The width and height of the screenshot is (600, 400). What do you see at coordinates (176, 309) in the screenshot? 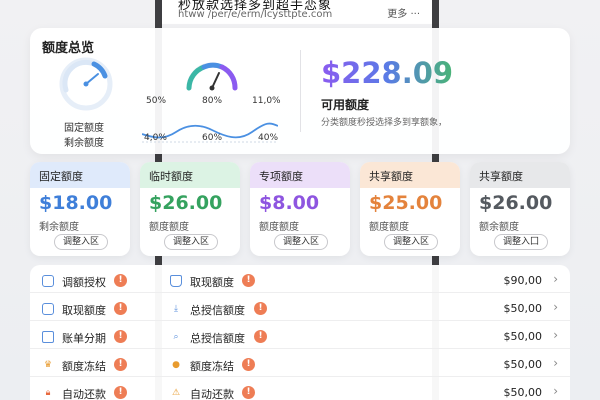
I see `download-icon: ⤓` at bounding box center [176, 309].